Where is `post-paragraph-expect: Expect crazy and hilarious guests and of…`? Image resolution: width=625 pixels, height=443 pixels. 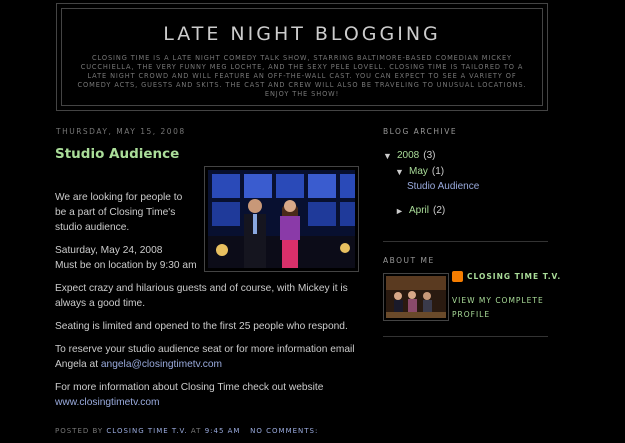 post-paragraph-expect: Expect crazy and hilarious guests and of… is located at coordinates (201, 296).